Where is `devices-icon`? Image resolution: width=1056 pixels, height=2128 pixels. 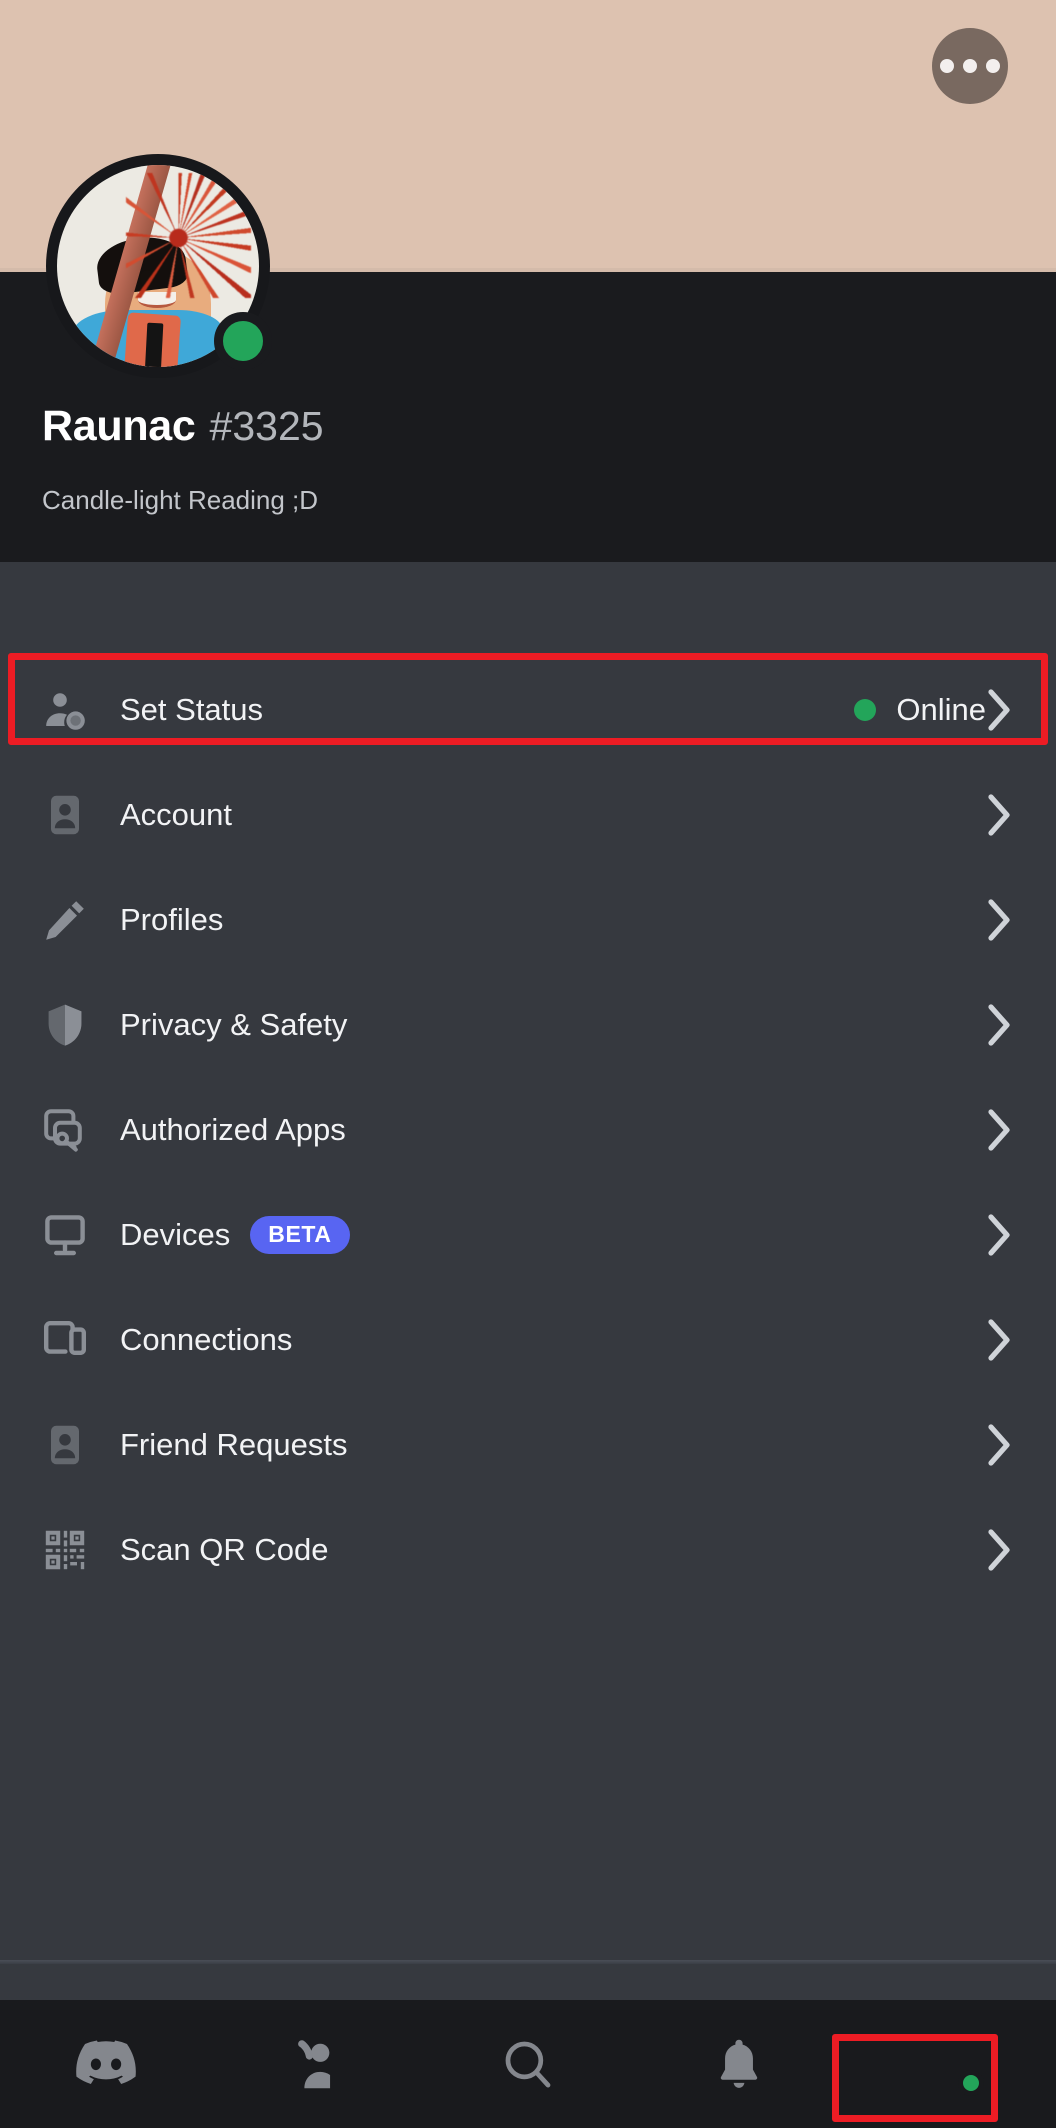
devices-icon is located at coordinates (65, 1340).